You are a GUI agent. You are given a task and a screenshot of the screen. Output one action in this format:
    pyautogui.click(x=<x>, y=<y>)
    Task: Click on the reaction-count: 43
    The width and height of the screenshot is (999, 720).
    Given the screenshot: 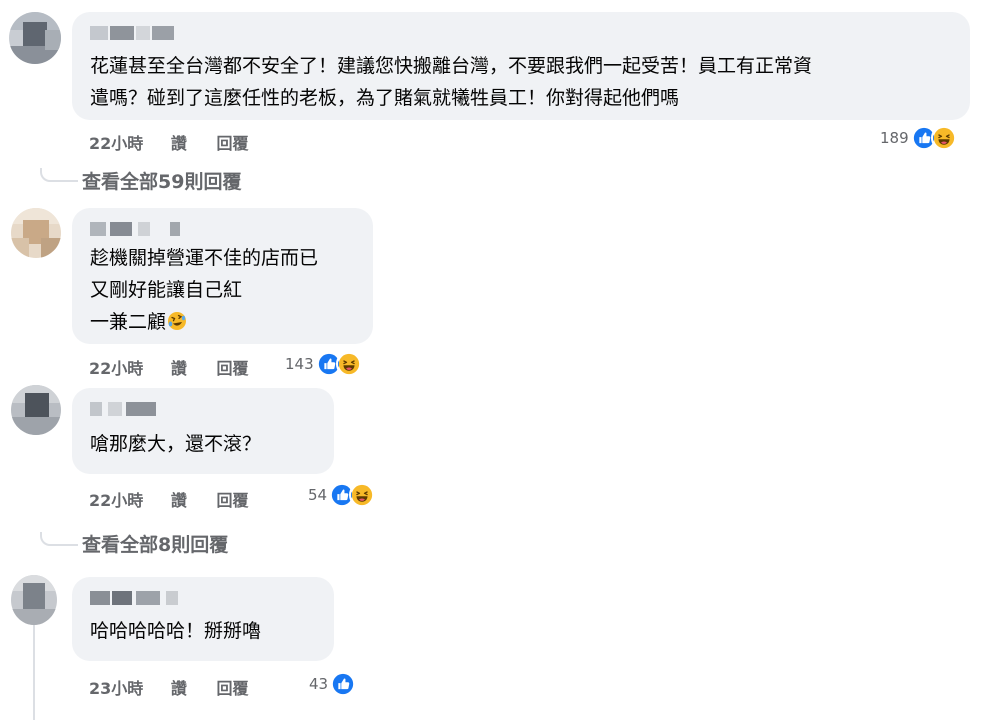 What is the action you would take?
    pyautogui.click(x=319, y=684)
    